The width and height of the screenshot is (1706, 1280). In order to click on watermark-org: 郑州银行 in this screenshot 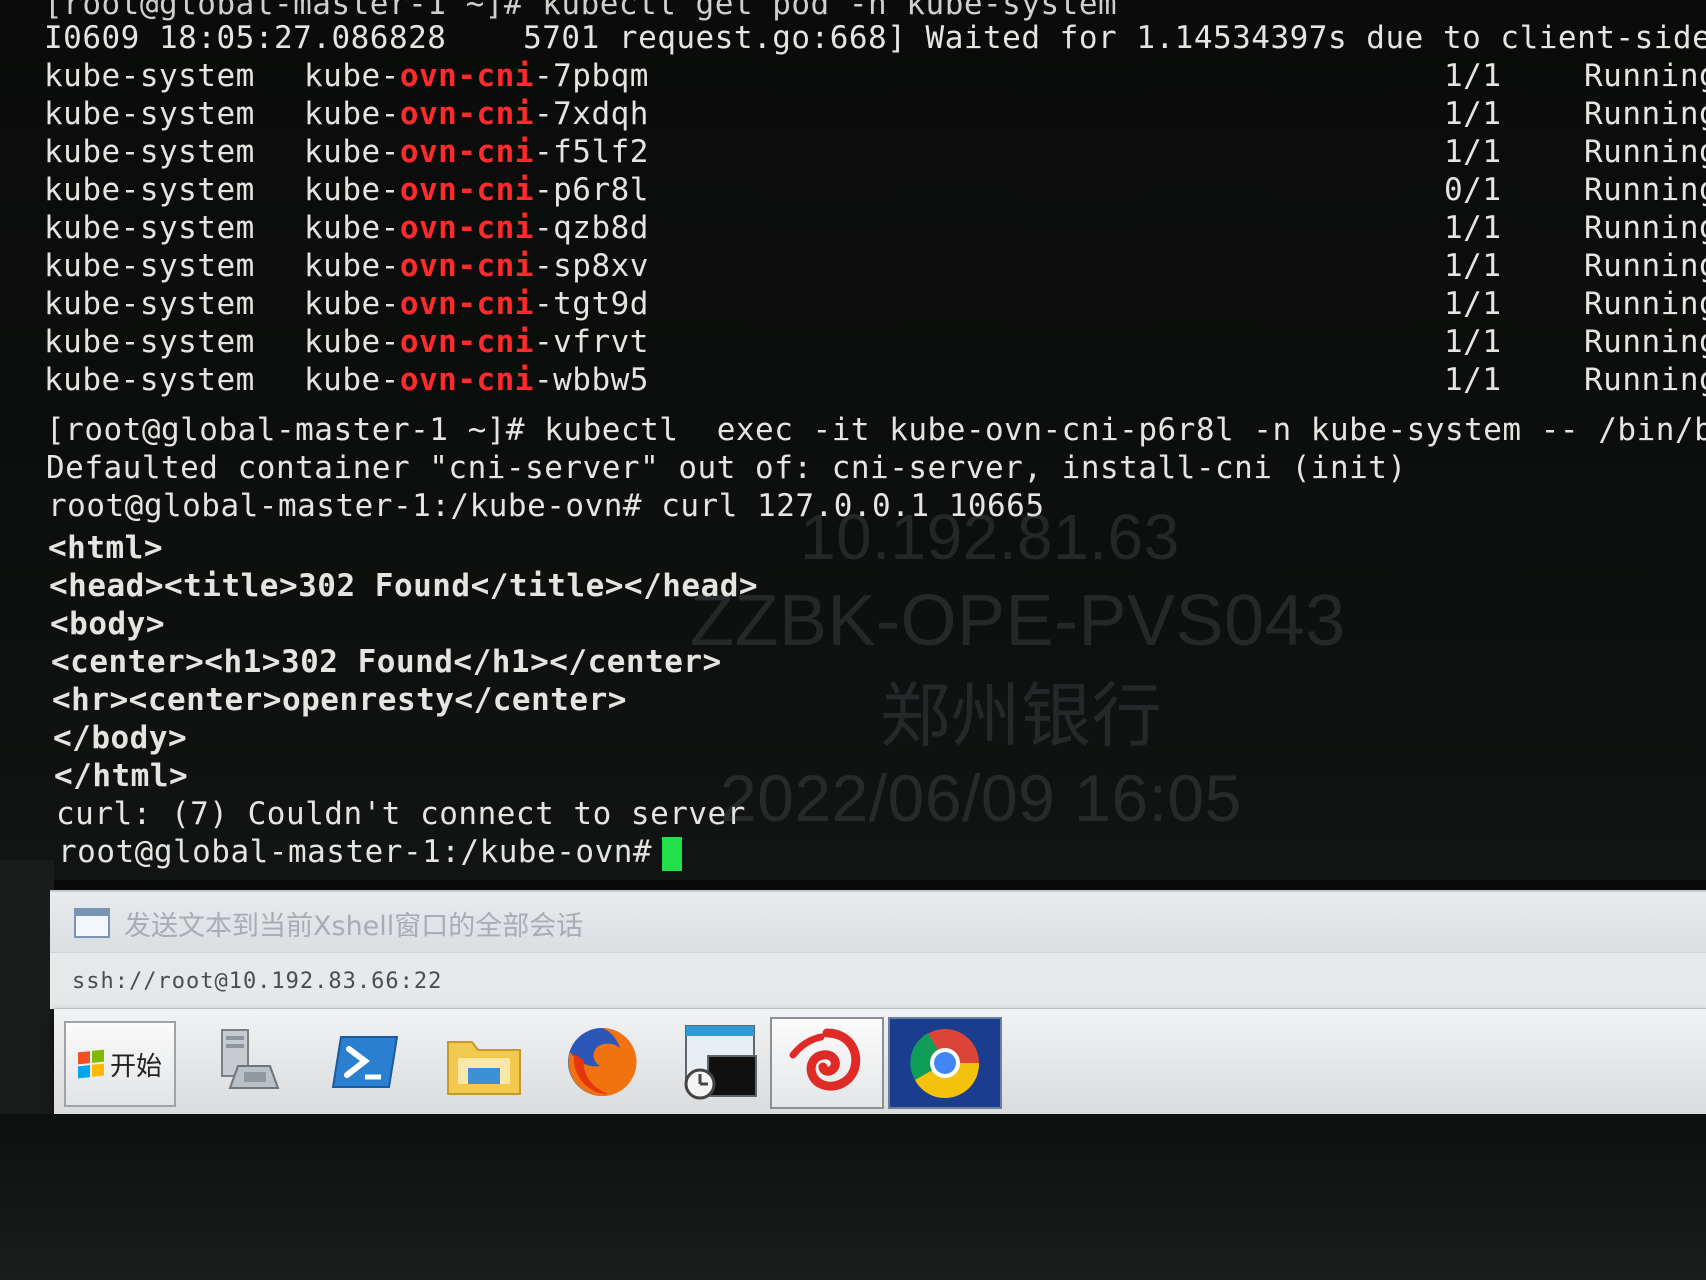, I will do `click(1021, 716)`.